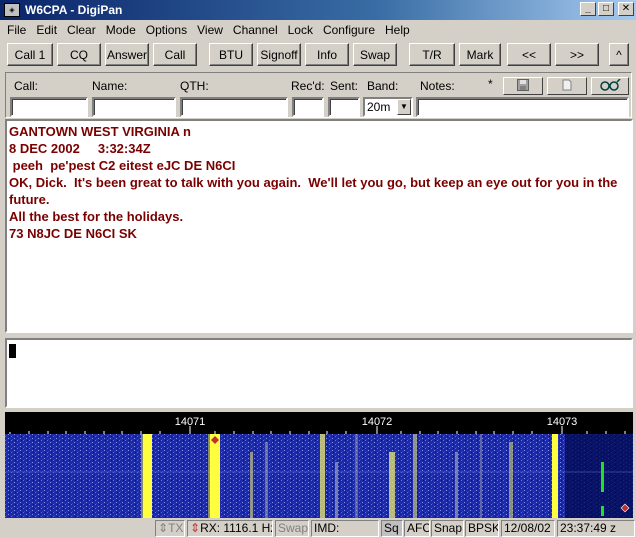  What do you see at coordinates (319, 373) in the screenshot?
I see `transmit-text-pane` at bounding box center [319, 373].